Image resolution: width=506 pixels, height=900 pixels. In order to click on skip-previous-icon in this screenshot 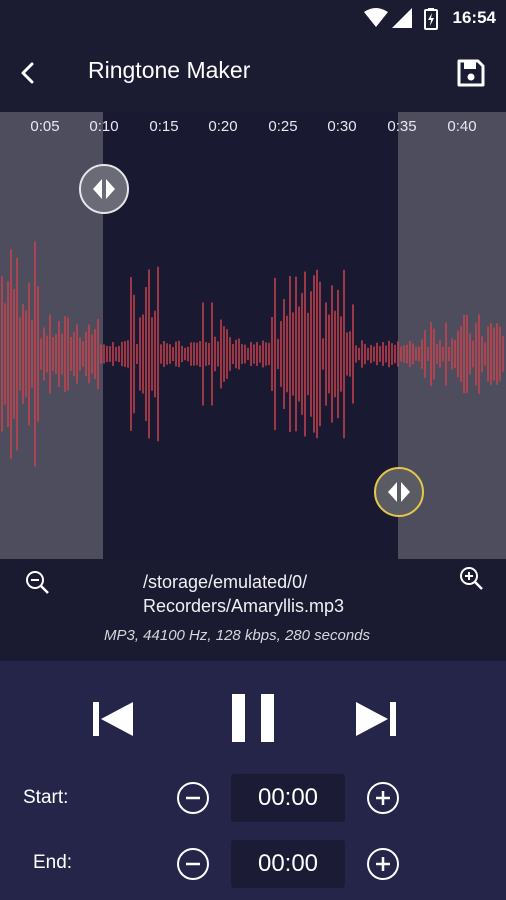, I will do `click(114, 719)`.